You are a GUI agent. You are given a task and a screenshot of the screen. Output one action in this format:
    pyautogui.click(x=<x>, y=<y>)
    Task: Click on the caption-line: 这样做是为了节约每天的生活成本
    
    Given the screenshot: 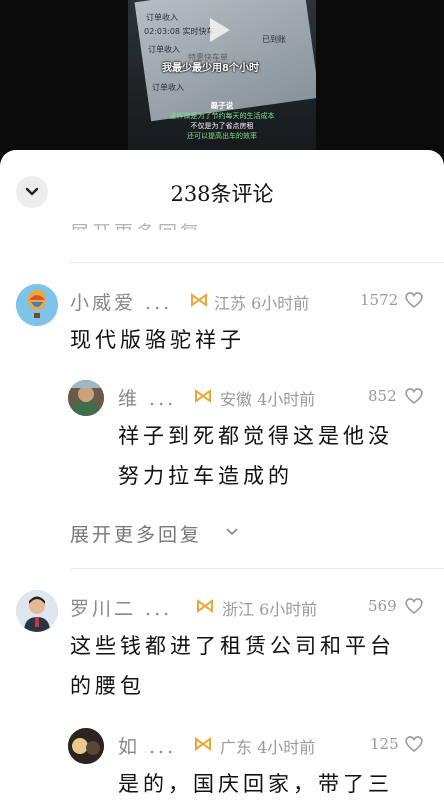 What is the action you would take?
    pyautogui.click(x=222, y=116)
    